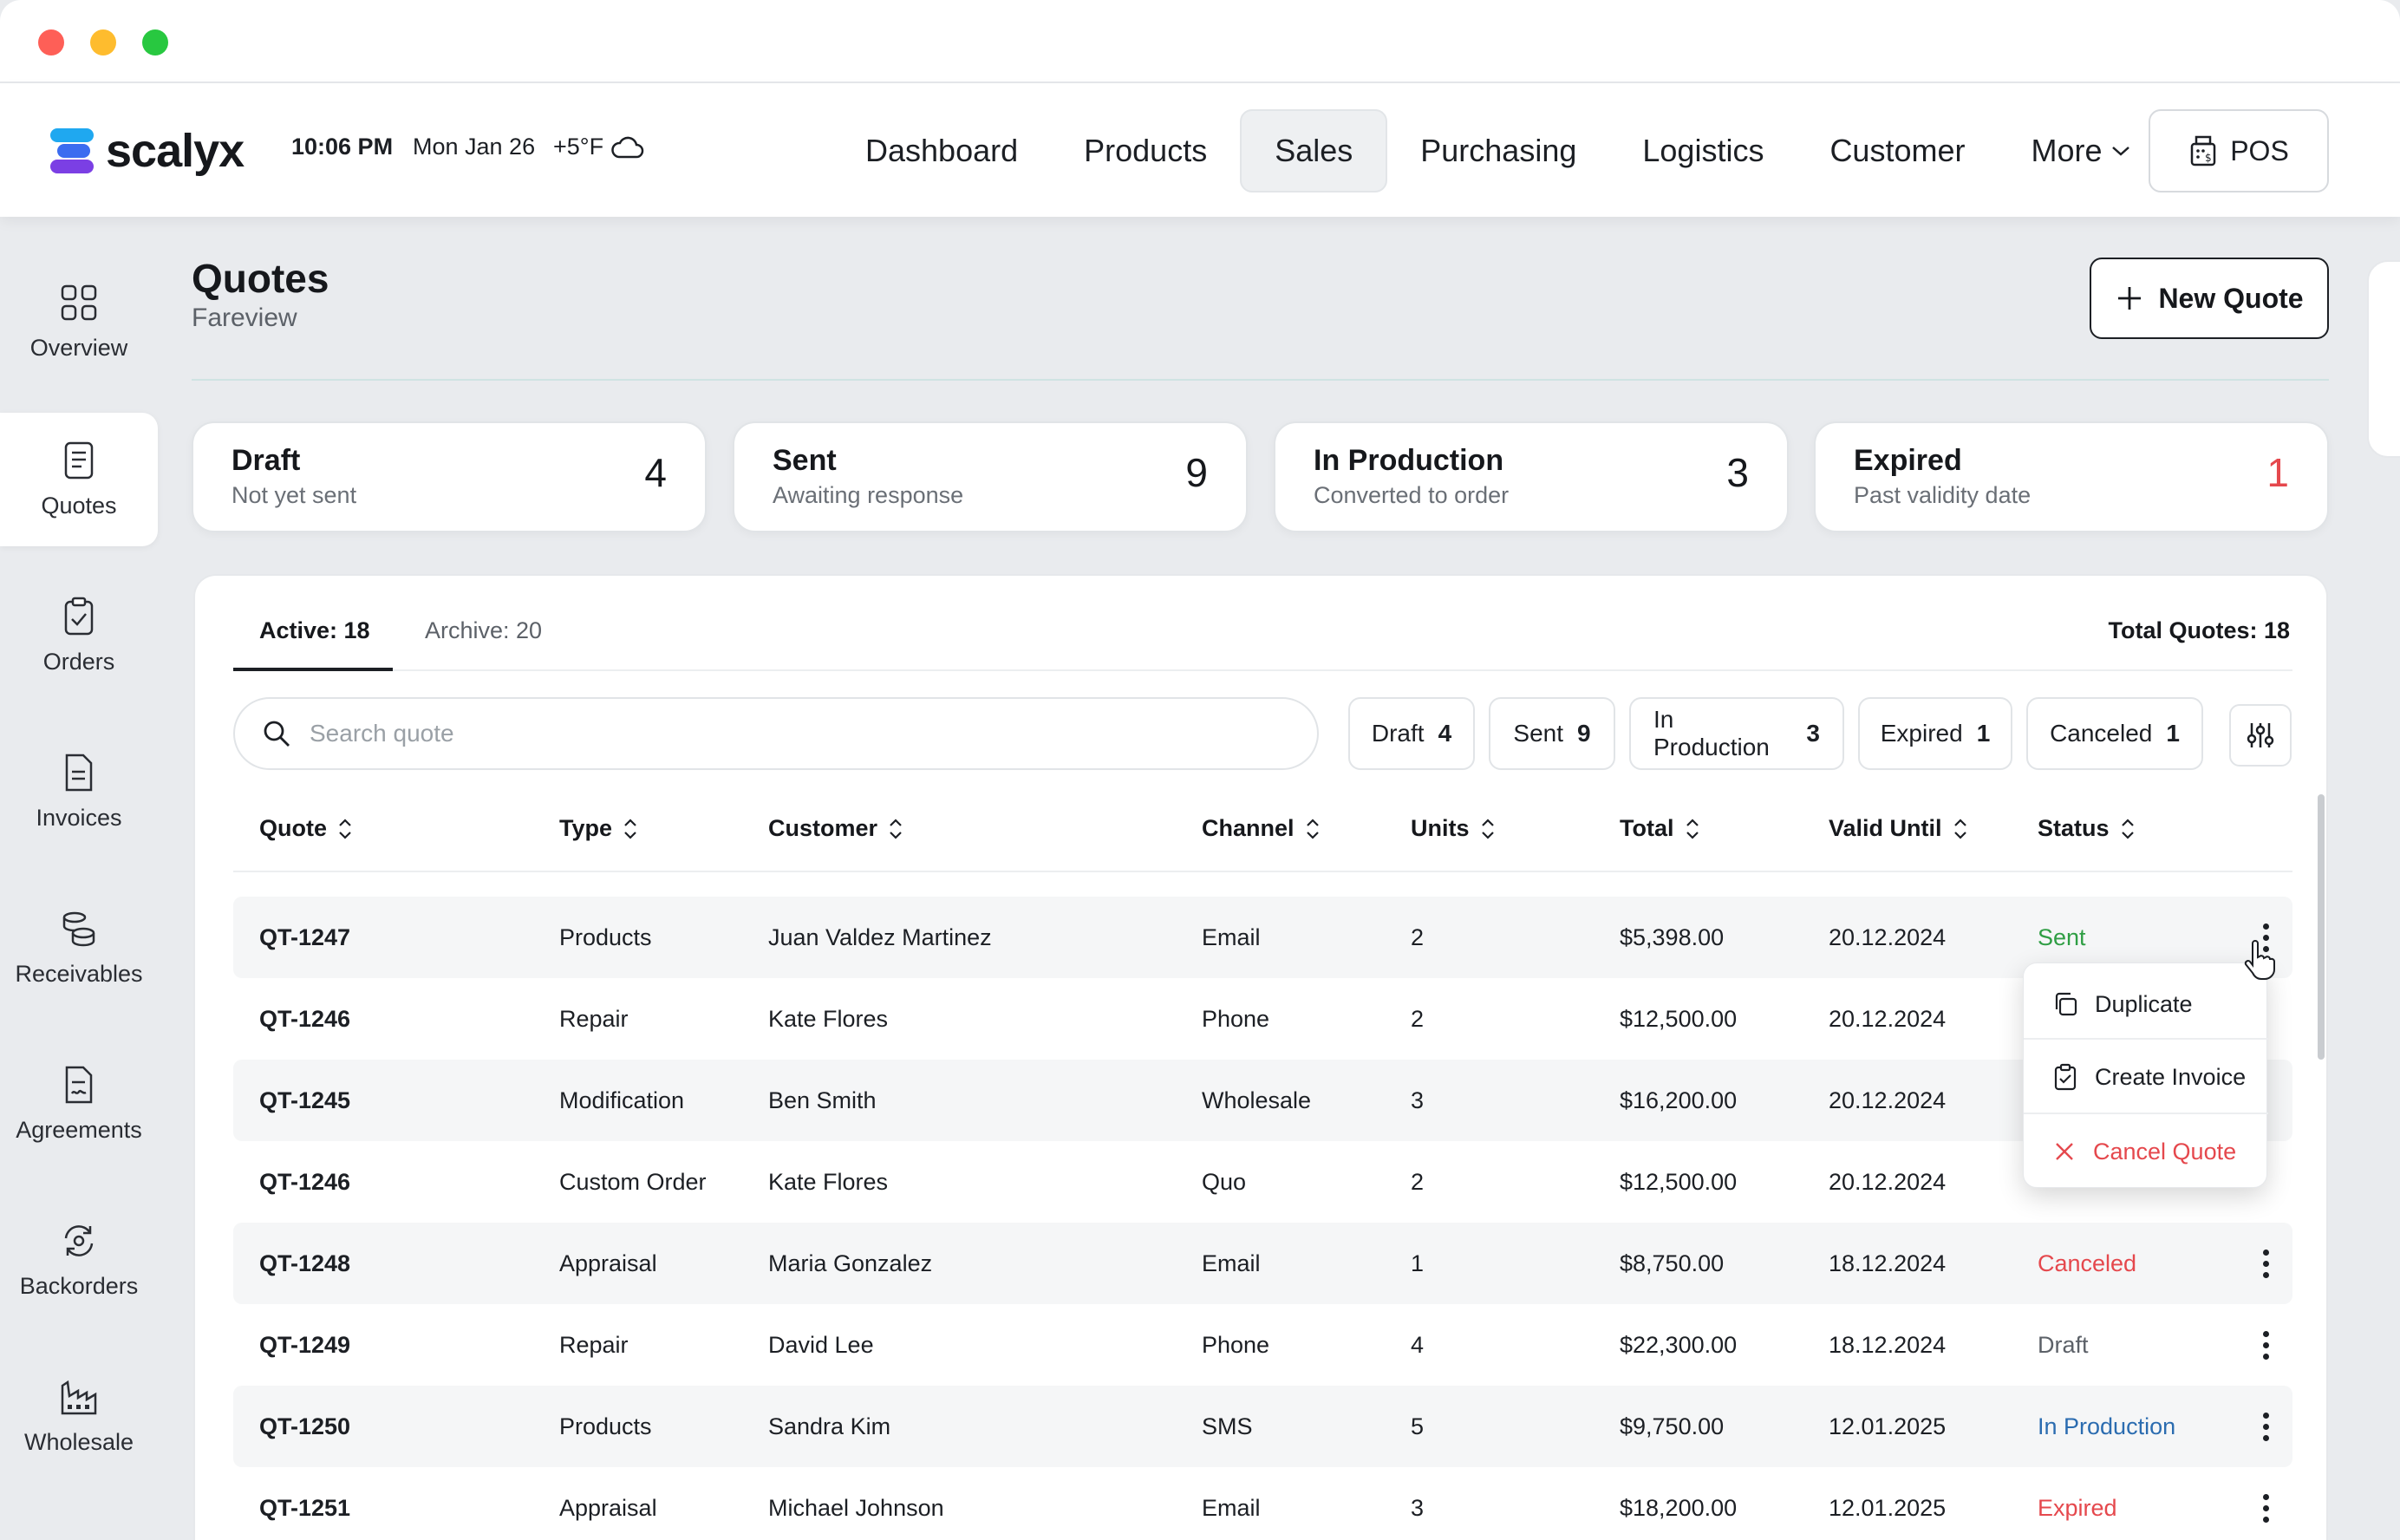  What do you see at coordinates (314, 630) in the screenshot?
I see `tab-active: Active: 18` at bounding box center [314, 630].